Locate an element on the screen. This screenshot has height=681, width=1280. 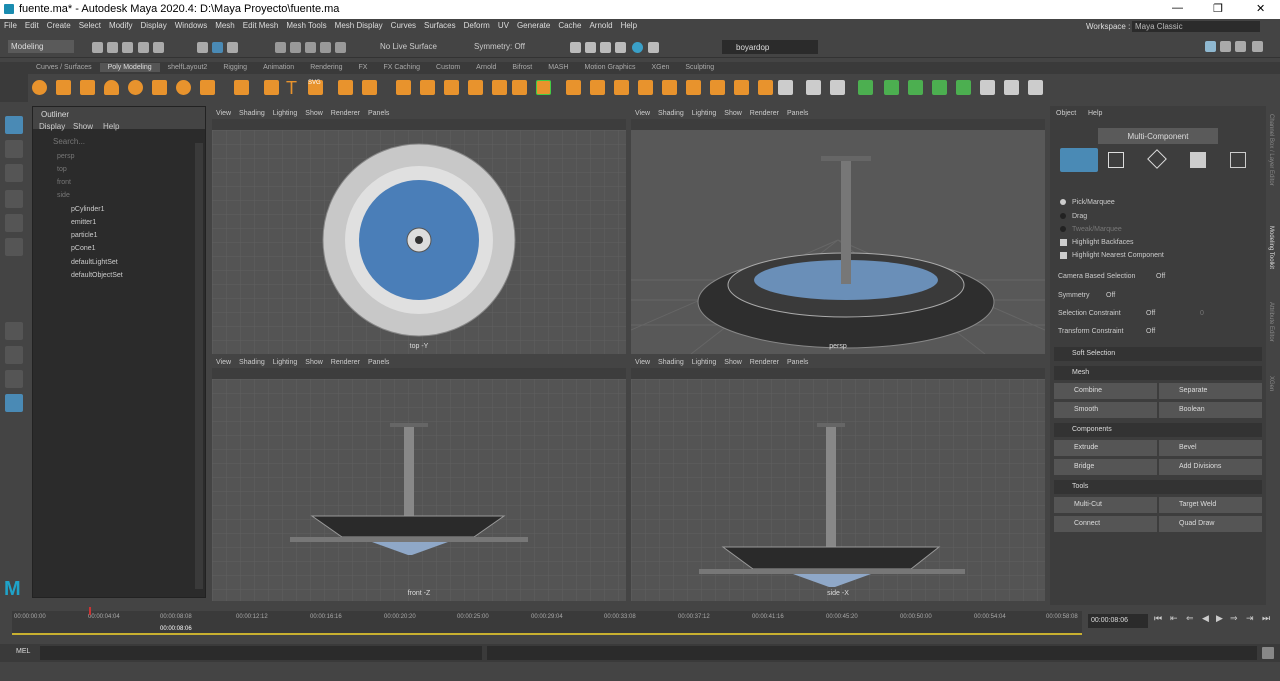
selection-constraint-value: Off is located at coordinates (1150, 313).